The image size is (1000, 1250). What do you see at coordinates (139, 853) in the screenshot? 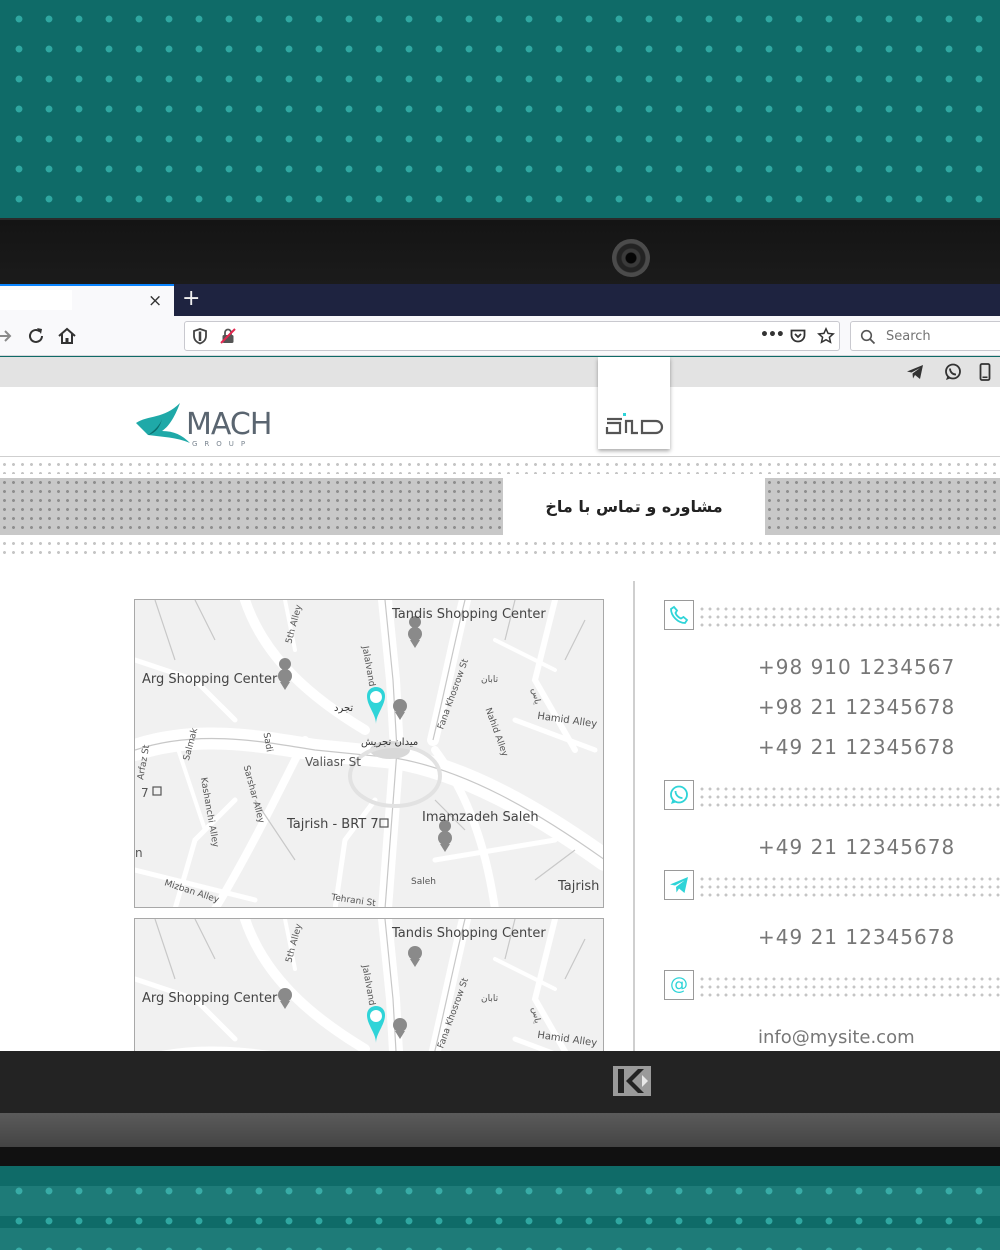
I see `map-label: n` at bounding box center [139, 853].